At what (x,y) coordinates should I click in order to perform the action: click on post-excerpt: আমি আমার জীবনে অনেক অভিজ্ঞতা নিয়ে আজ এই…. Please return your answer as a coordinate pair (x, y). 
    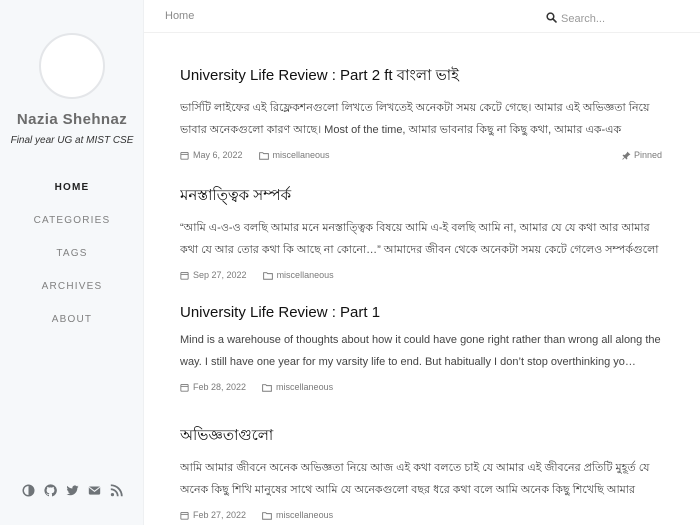
    Looking at the image, I should click on (415, 479).